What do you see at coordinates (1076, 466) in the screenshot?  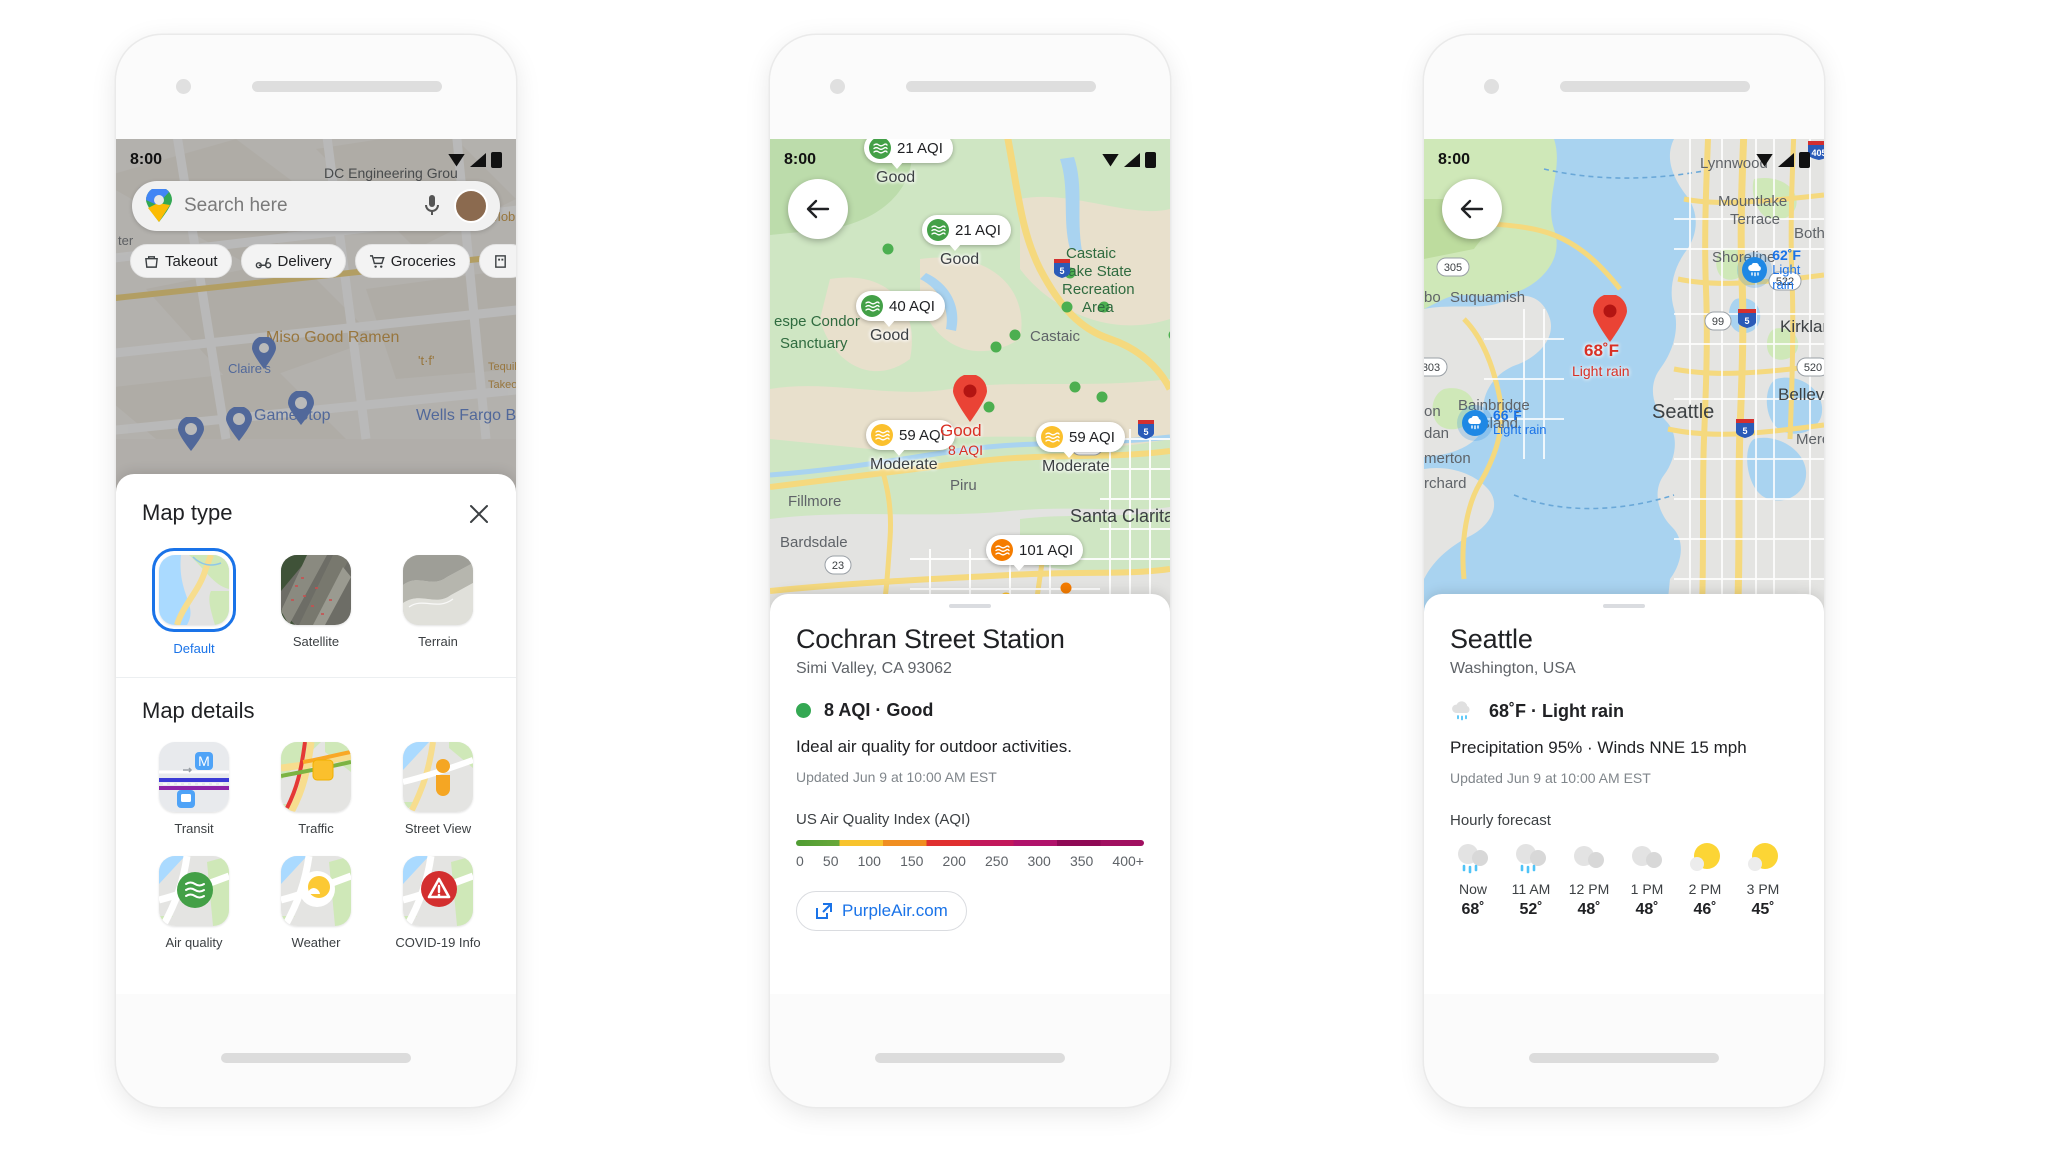 I see `aqi-category-label: Moderate` at bounding box center [1076, 466].